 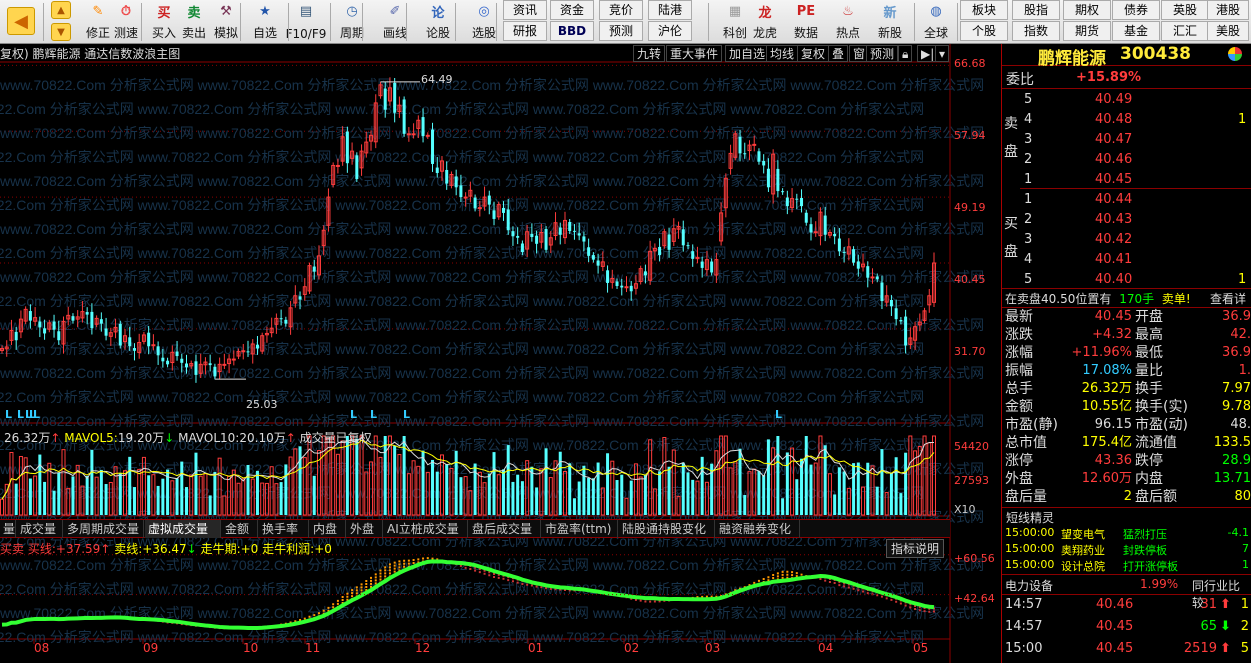 I want to click on chart-top-button: 九转, so click(x=649, y=53).